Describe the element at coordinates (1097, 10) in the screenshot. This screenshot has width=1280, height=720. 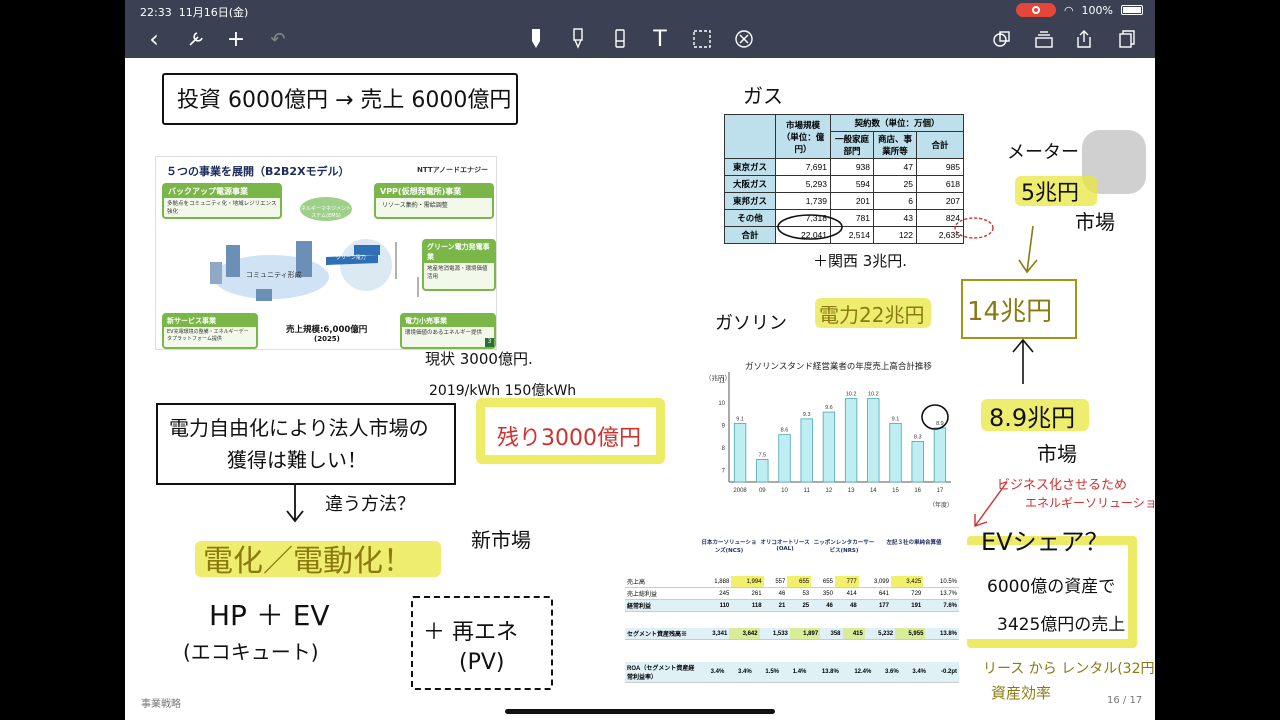
I see `battery-label: 100%` at that location.